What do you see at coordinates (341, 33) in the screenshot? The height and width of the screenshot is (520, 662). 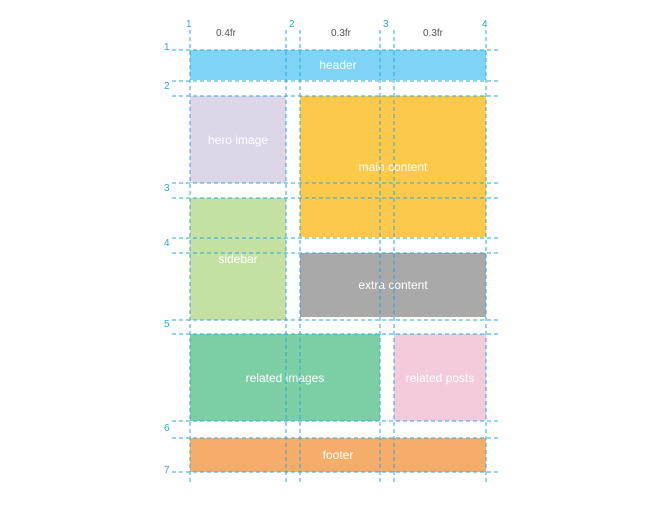 I see `column-size-2: 0.3fr` at bounding box center [341, 33].